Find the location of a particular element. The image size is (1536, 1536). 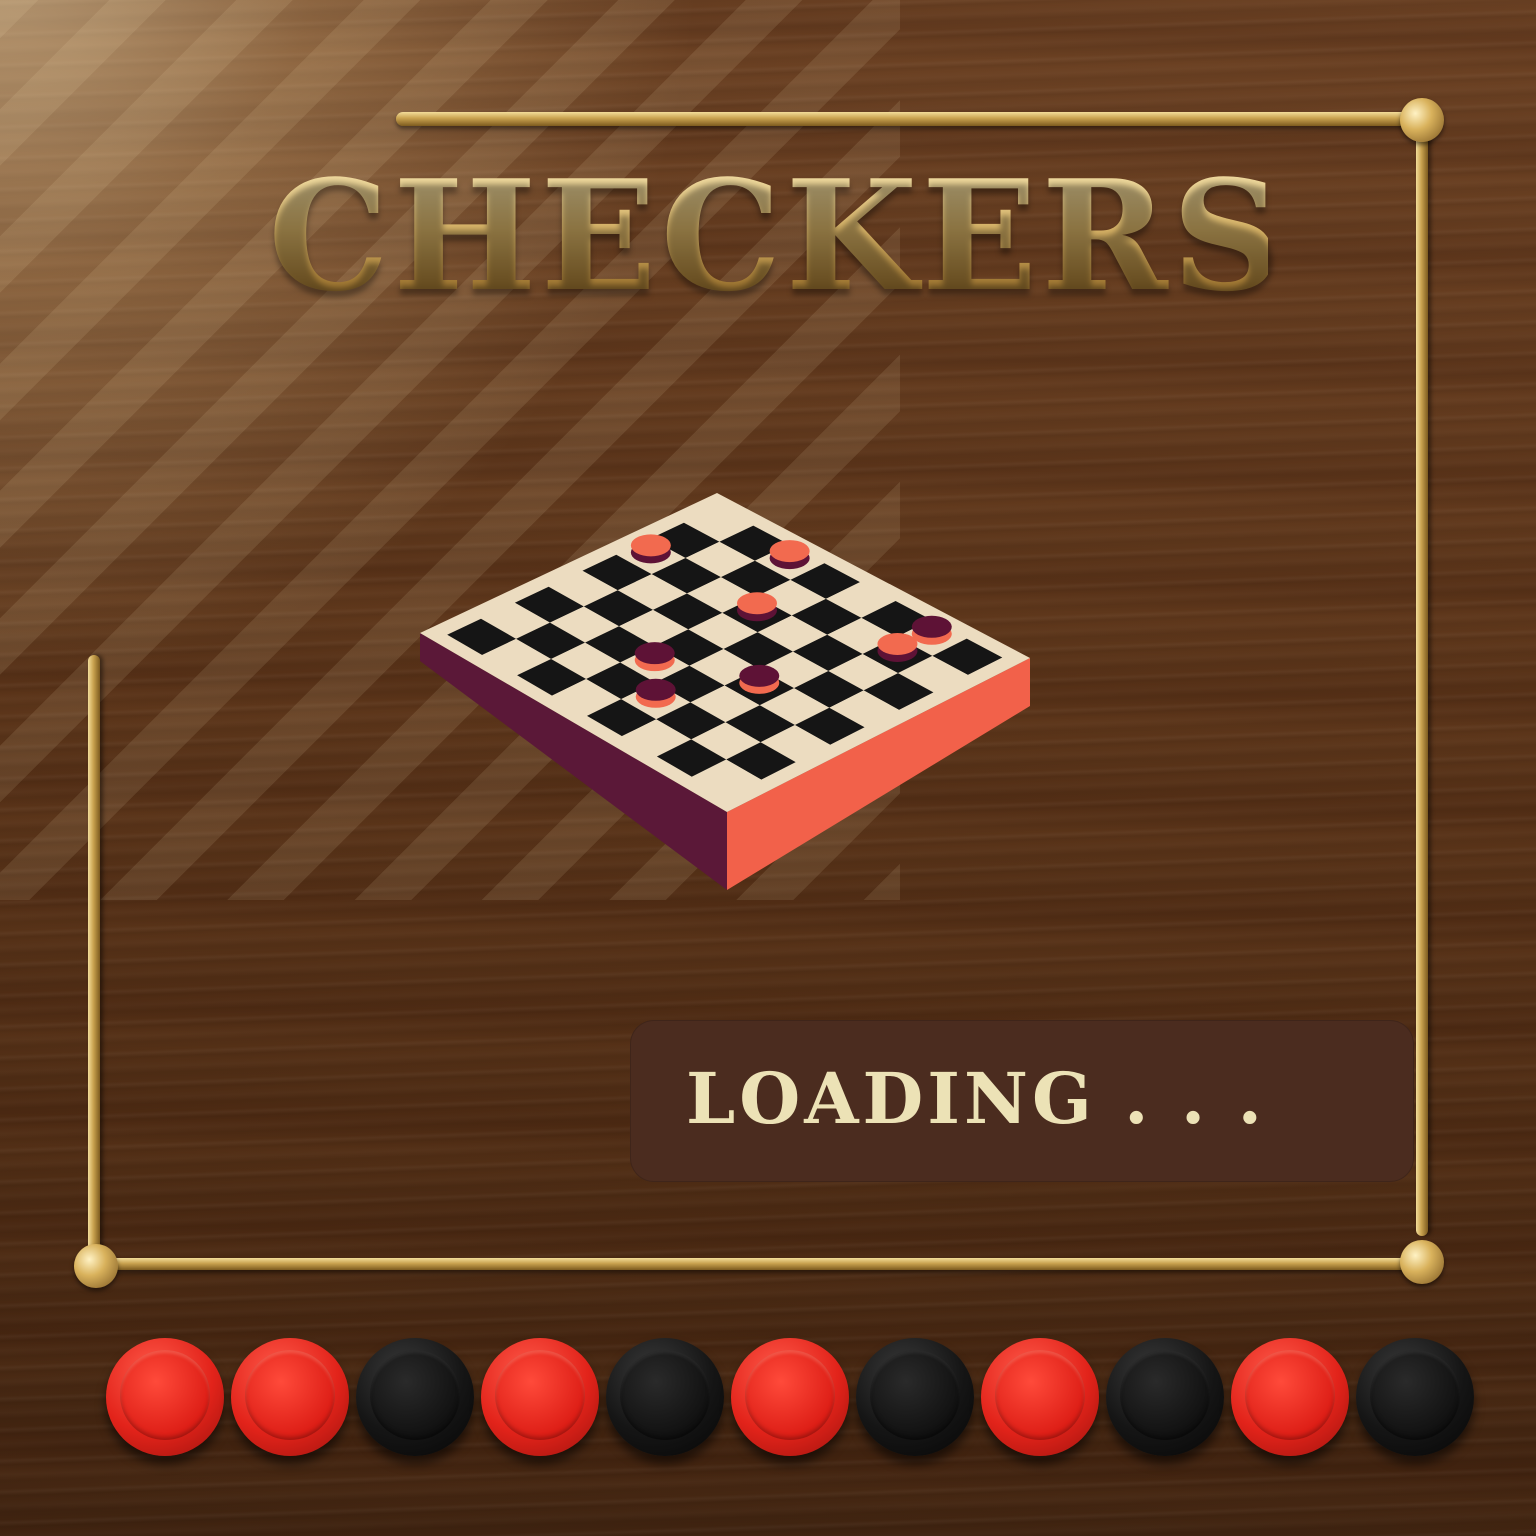

checkerboard-icon is located at coordinates (725, 691).